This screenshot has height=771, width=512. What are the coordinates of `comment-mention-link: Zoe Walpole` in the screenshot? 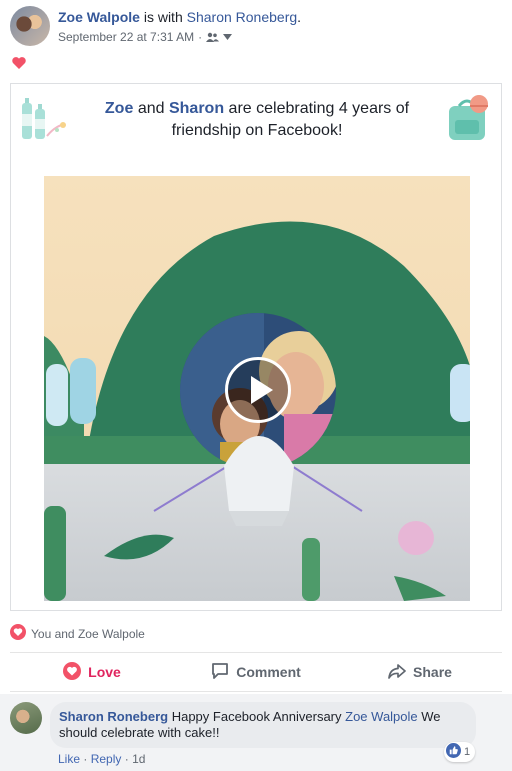 It's located at (381, 716).